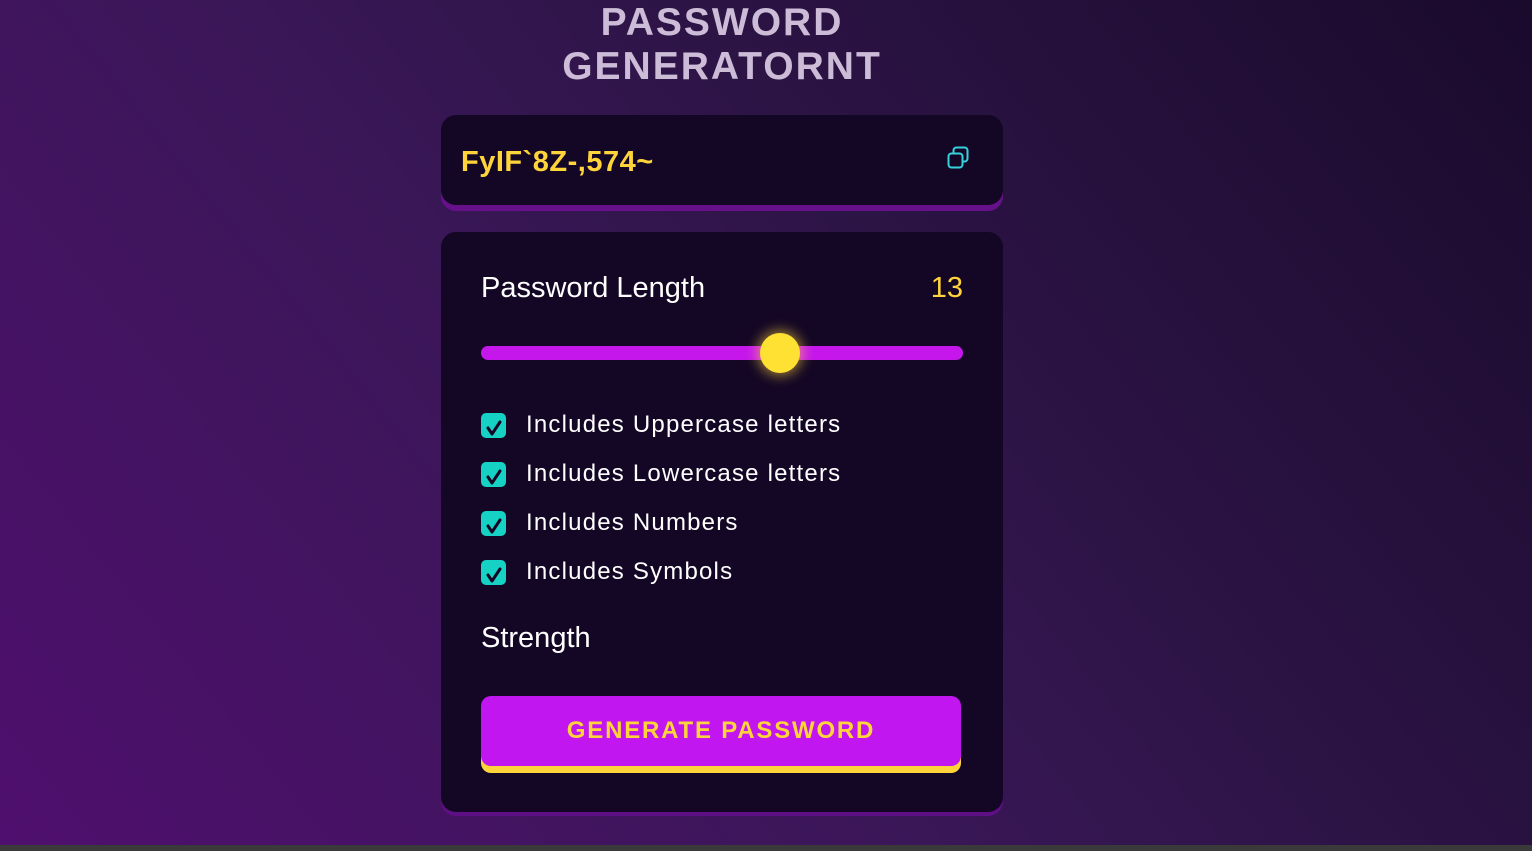 This screenshot has width=1532, height=851. What do you see at coordinates (779, 353) in the screenshot?
I see `slider-thumb` at bounding box center [779, 353].